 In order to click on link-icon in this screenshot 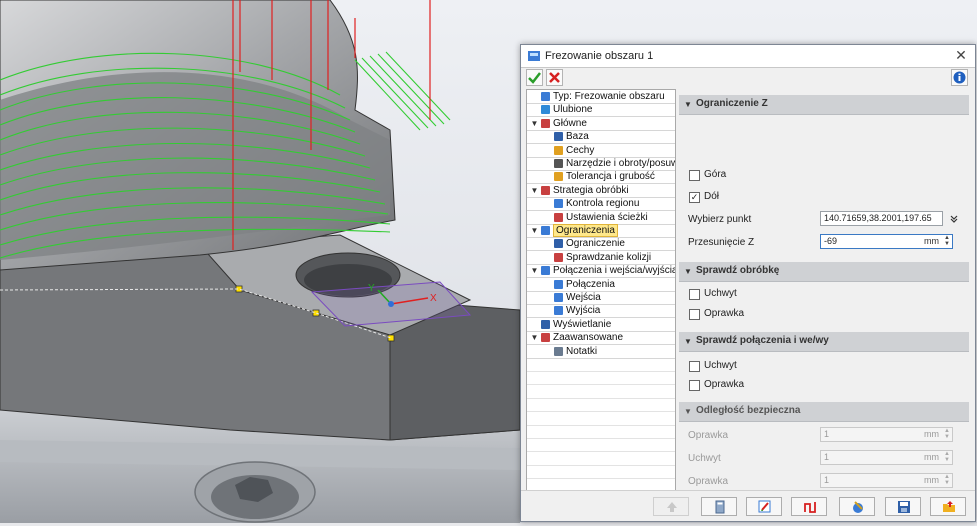, I will do `click(558, 284)`.